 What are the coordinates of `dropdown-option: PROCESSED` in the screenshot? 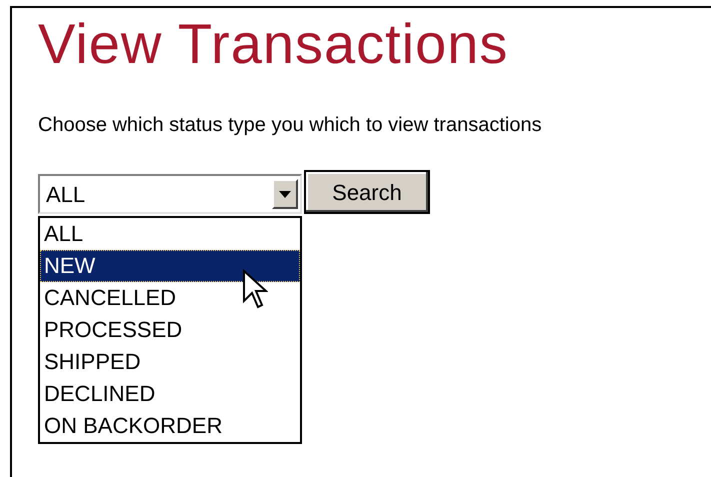 It's located at (170, 330).